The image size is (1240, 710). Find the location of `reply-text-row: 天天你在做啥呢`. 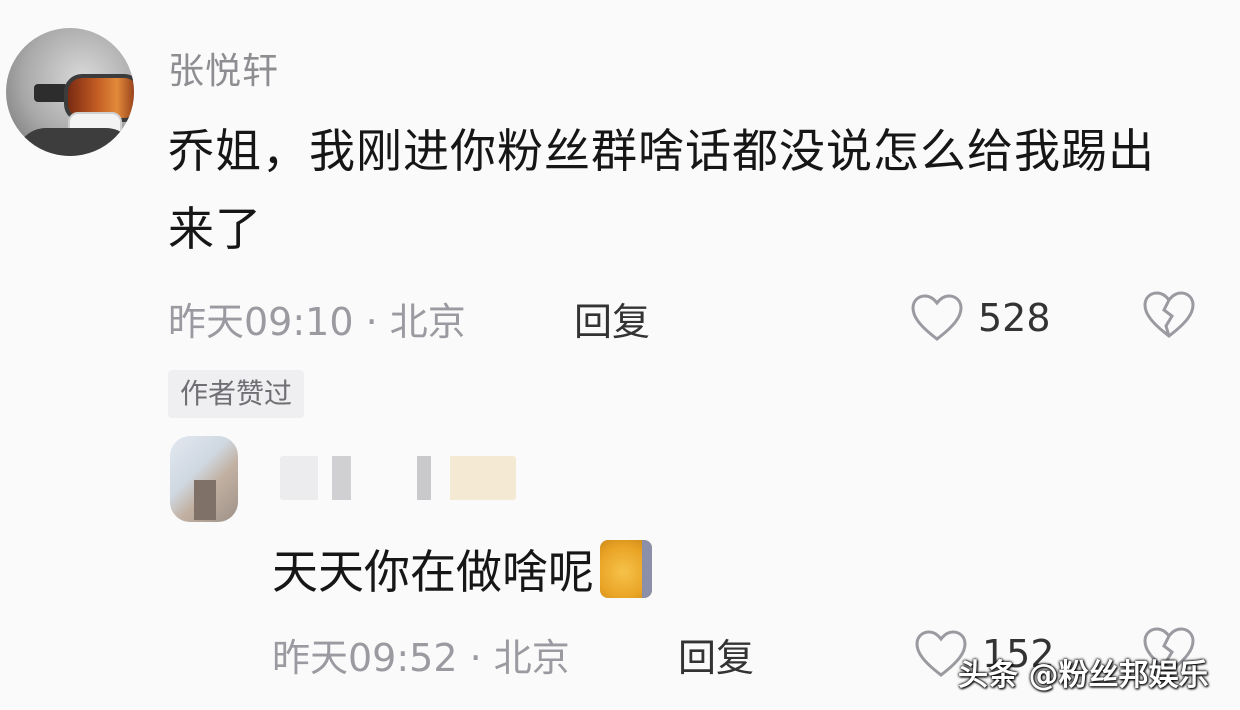

reply-text-row: 天天你在做啥呢 is located at coordinates (462, 569).